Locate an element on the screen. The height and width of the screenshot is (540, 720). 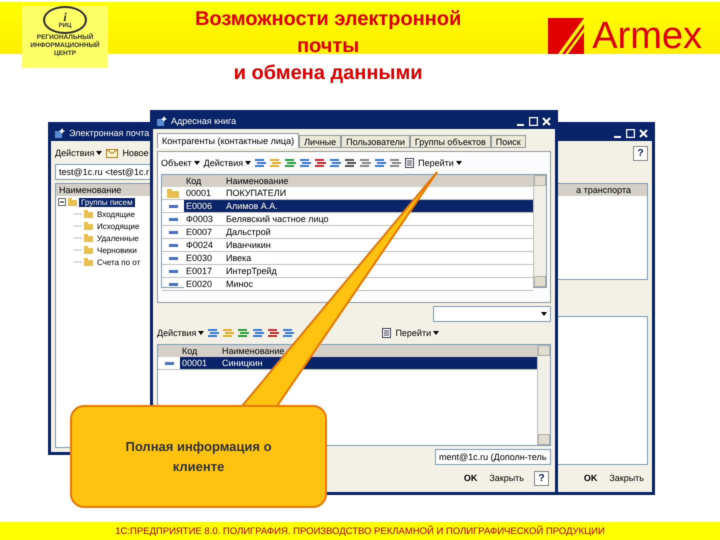
table-cell: Е0030 is located at coordinates (204, 258).